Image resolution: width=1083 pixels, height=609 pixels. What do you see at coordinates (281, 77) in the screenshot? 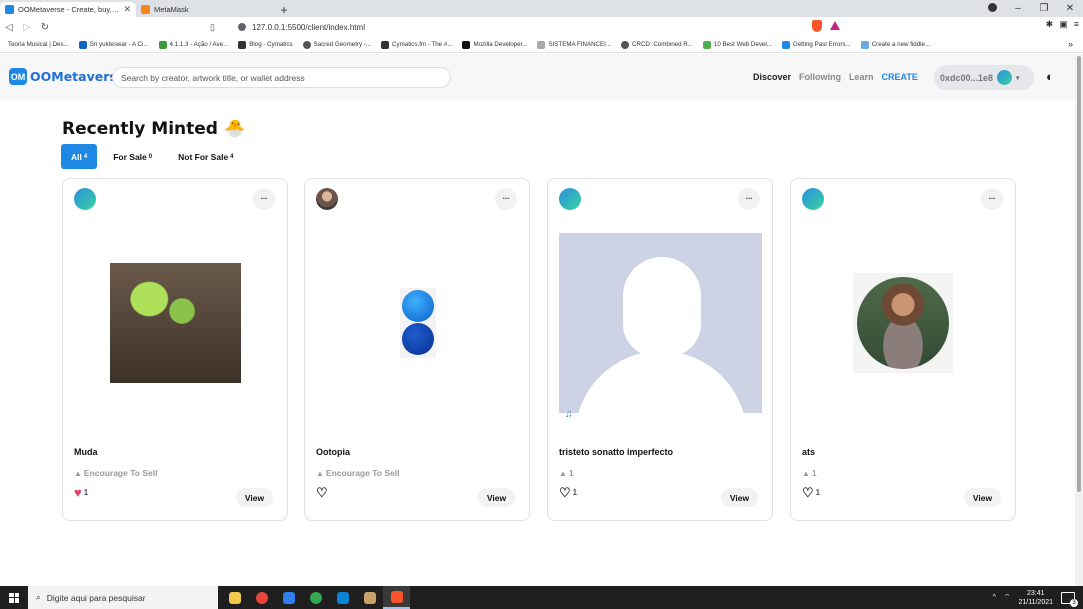
I see `search-input` at bounding box center [281, 77].